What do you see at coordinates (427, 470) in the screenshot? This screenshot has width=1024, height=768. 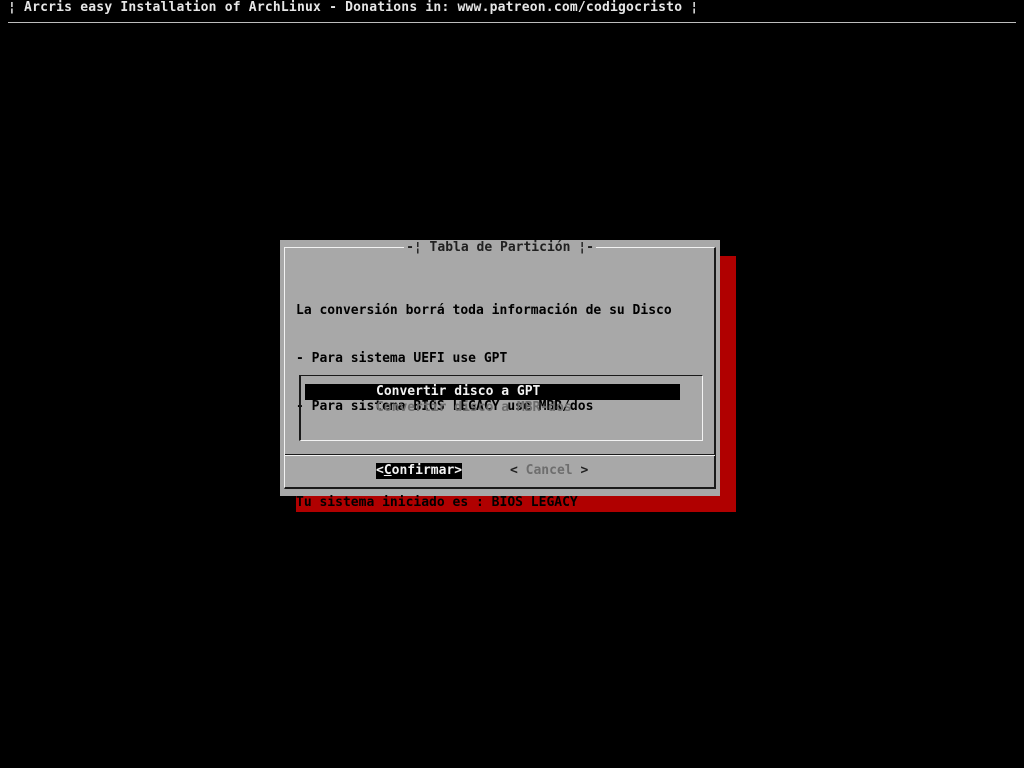 I see `confirm-label: onfirmar>` at bounding box center [427, 470].